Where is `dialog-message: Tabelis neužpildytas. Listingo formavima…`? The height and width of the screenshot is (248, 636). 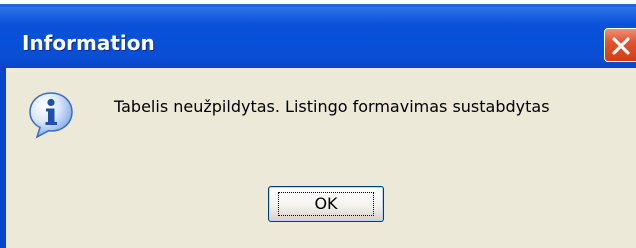 dialog-message: Tabelis neužpildytas. Listingo formavima… is located at coordinates (332, 106).